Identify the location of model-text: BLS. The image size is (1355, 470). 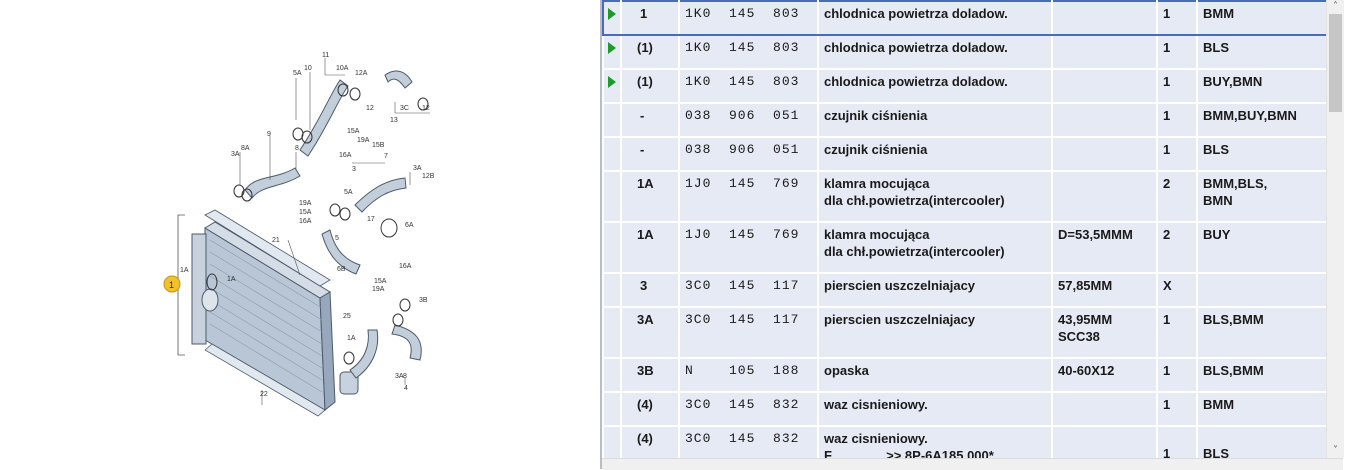
(1216, 47).